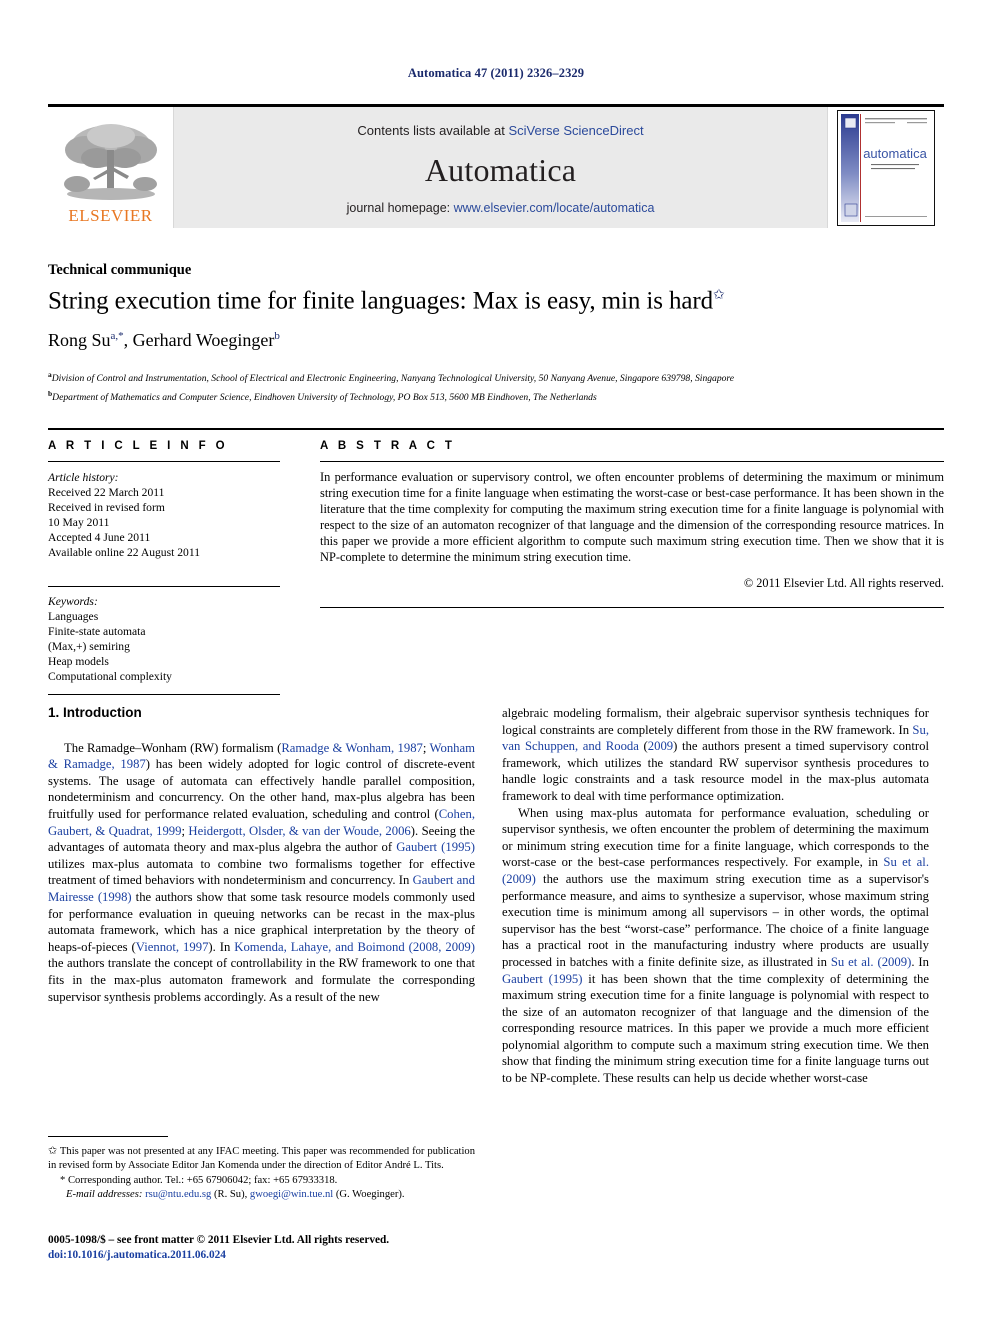  I want to click on footnote-star-marker: ✩, so click(53, 1151).